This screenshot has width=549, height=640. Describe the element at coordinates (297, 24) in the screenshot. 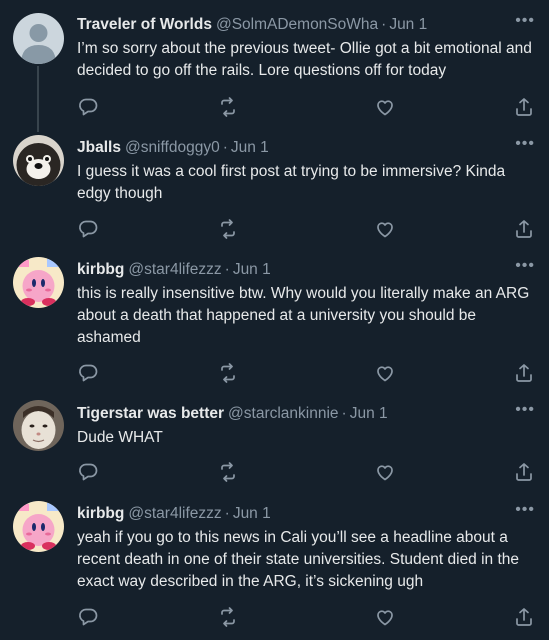

I see `user-handle: @SolmADemonSoWha` at that location.